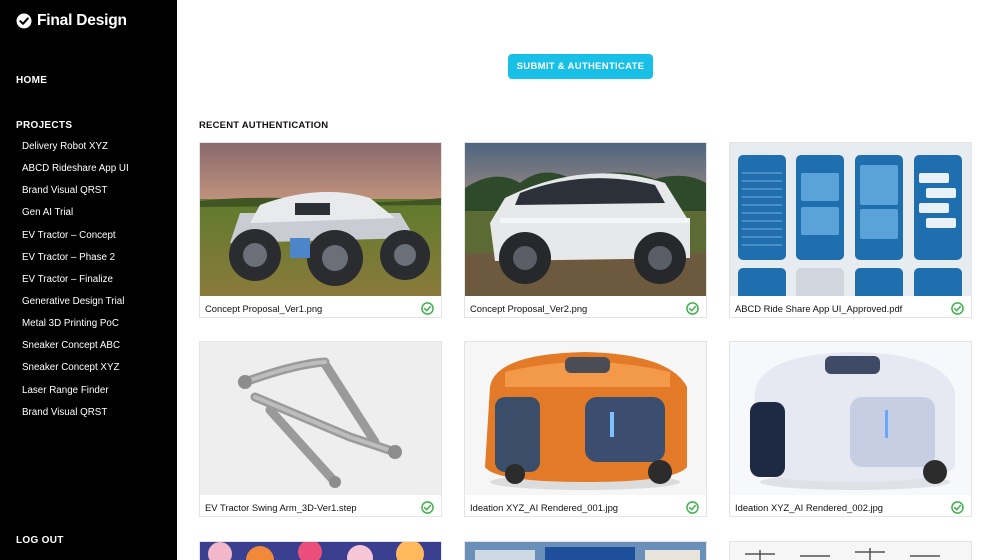 This screenshot has height=560, width=995. Describe the element at coordinates (544, 507) in the screenshot. I see `file-name: Ideation XYZ_AI Rendered_001.jpg` at that location.